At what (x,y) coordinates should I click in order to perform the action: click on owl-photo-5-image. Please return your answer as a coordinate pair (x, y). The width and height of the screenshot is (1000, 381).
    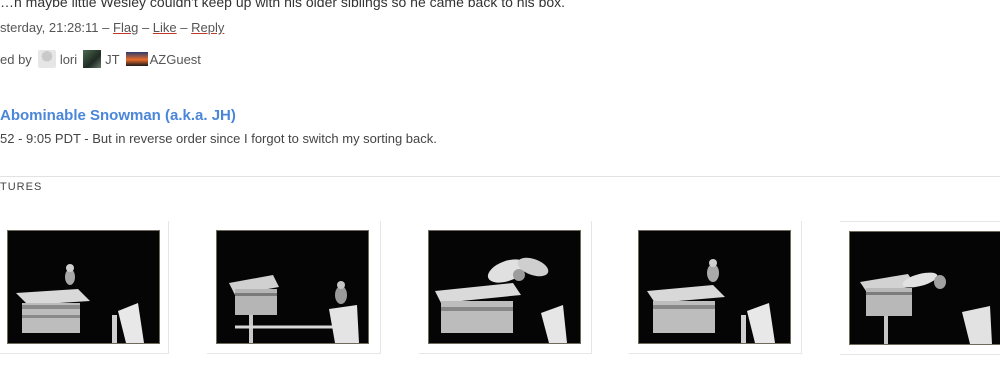
    Looking at the image, I should click on (925, 288).